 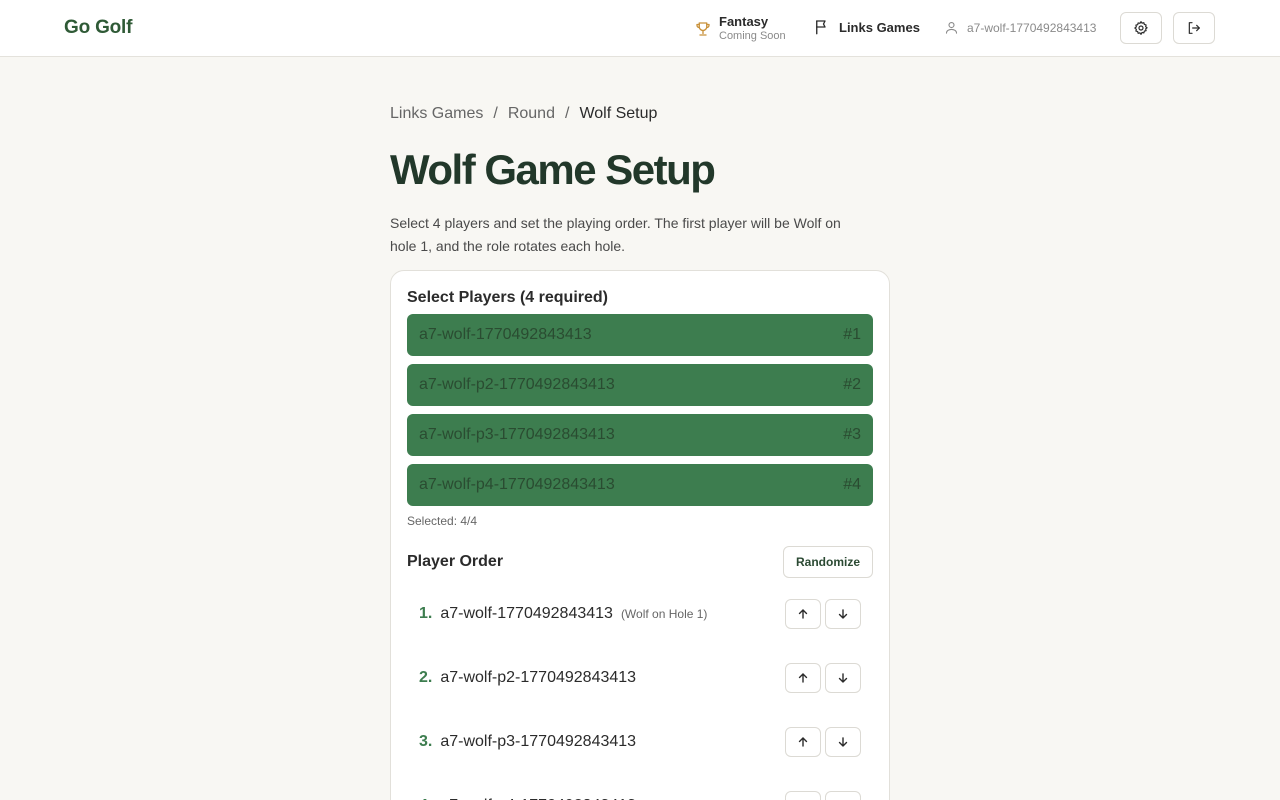 What do you see at coordinates (852, 384) in the screenshot?
I see `player-order-badge: #2` at bounding box center [852, 384].